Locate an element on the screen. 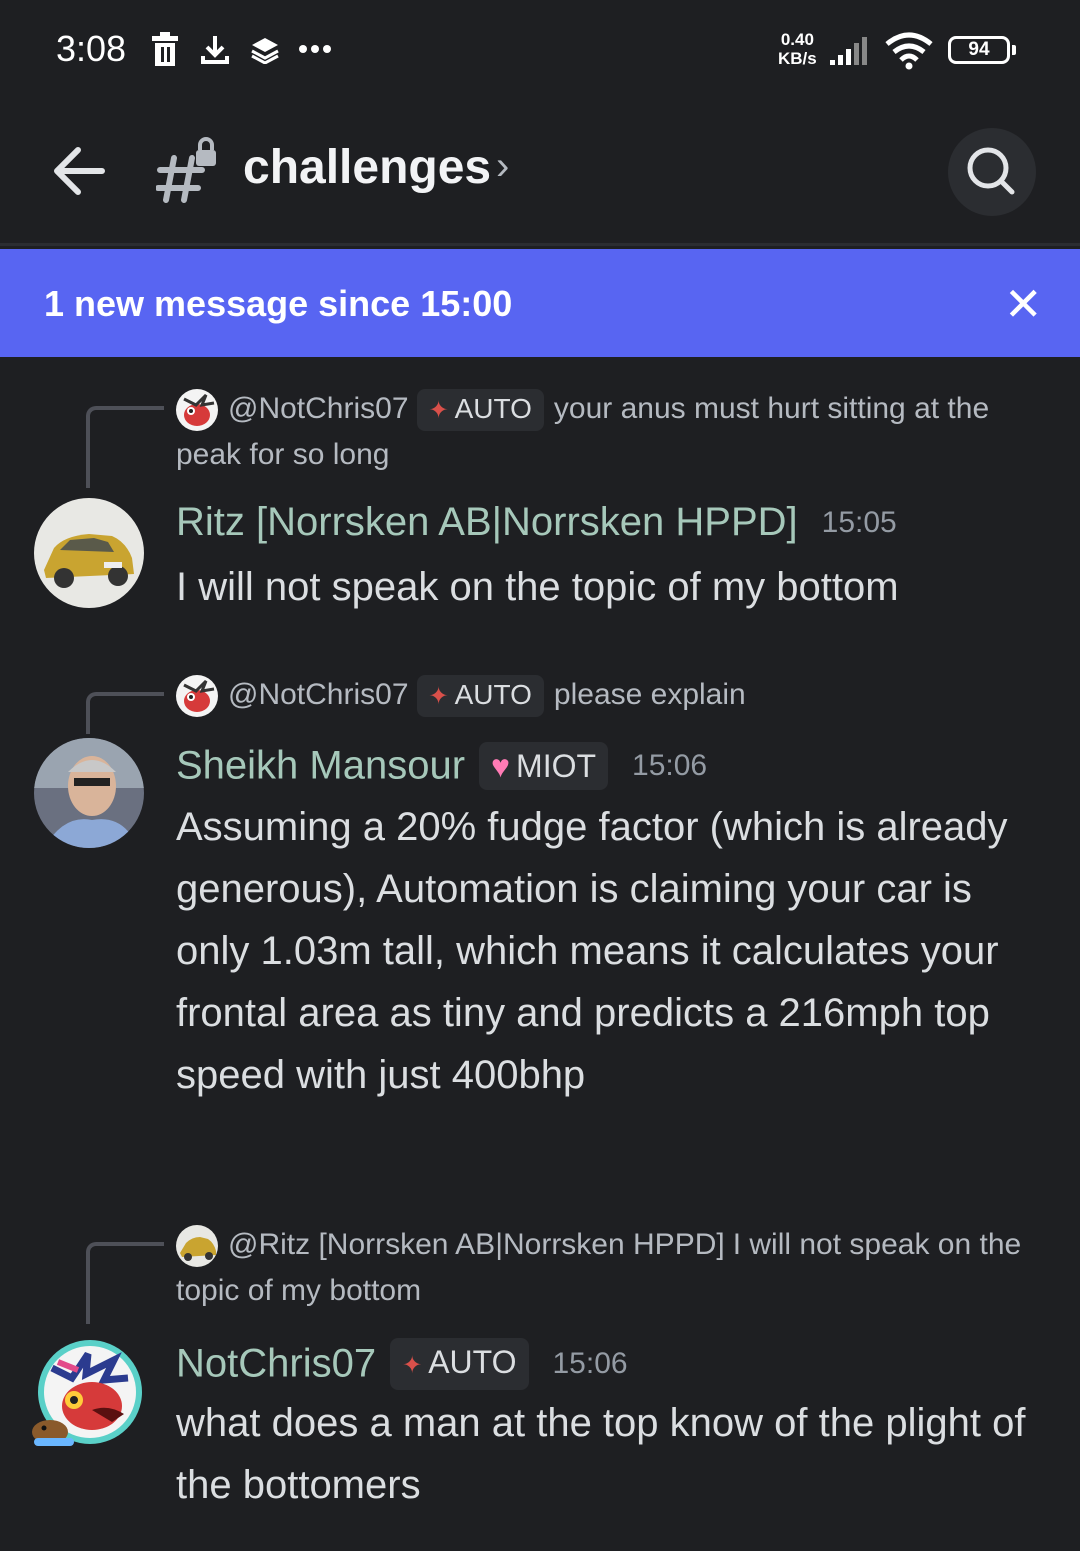 The width and height of the screenshot is (1080, 1551). role-tag: ♥ MIOT is located at coordinates (544, 766).